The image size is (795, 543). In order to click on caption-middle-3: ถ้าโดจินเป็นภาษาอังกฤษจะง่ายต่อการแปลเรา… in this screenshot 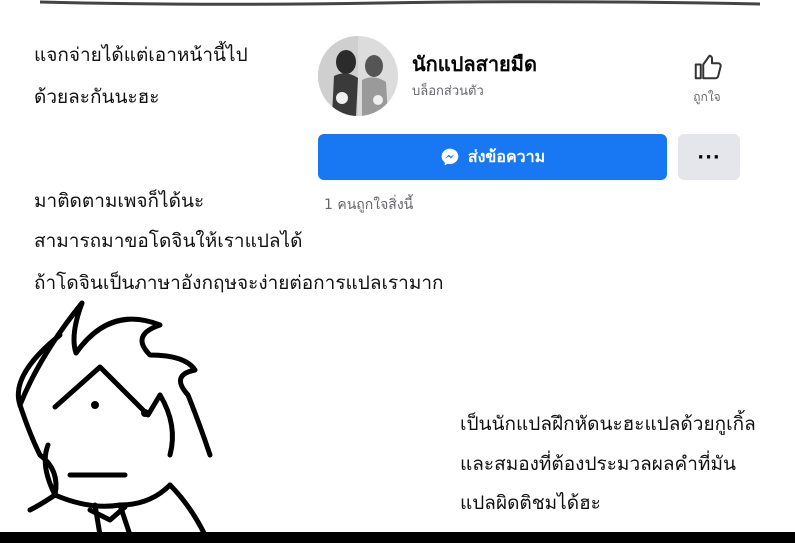, I will do `click(239, 283)`.